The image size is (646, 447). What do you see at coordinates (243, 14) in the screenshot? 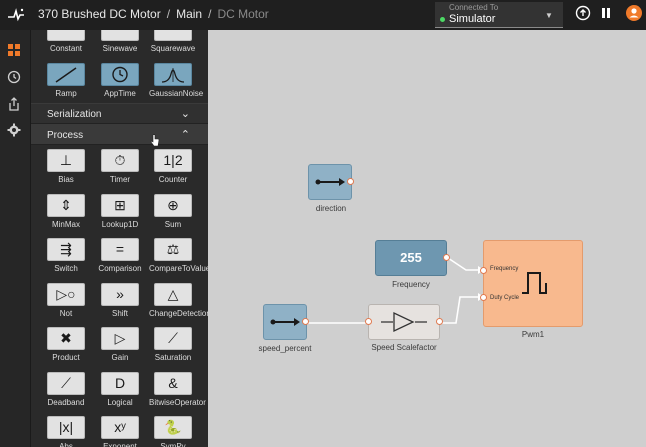
I see `breadcrumb-current: DC Motor` at bounding box center [243, 14].